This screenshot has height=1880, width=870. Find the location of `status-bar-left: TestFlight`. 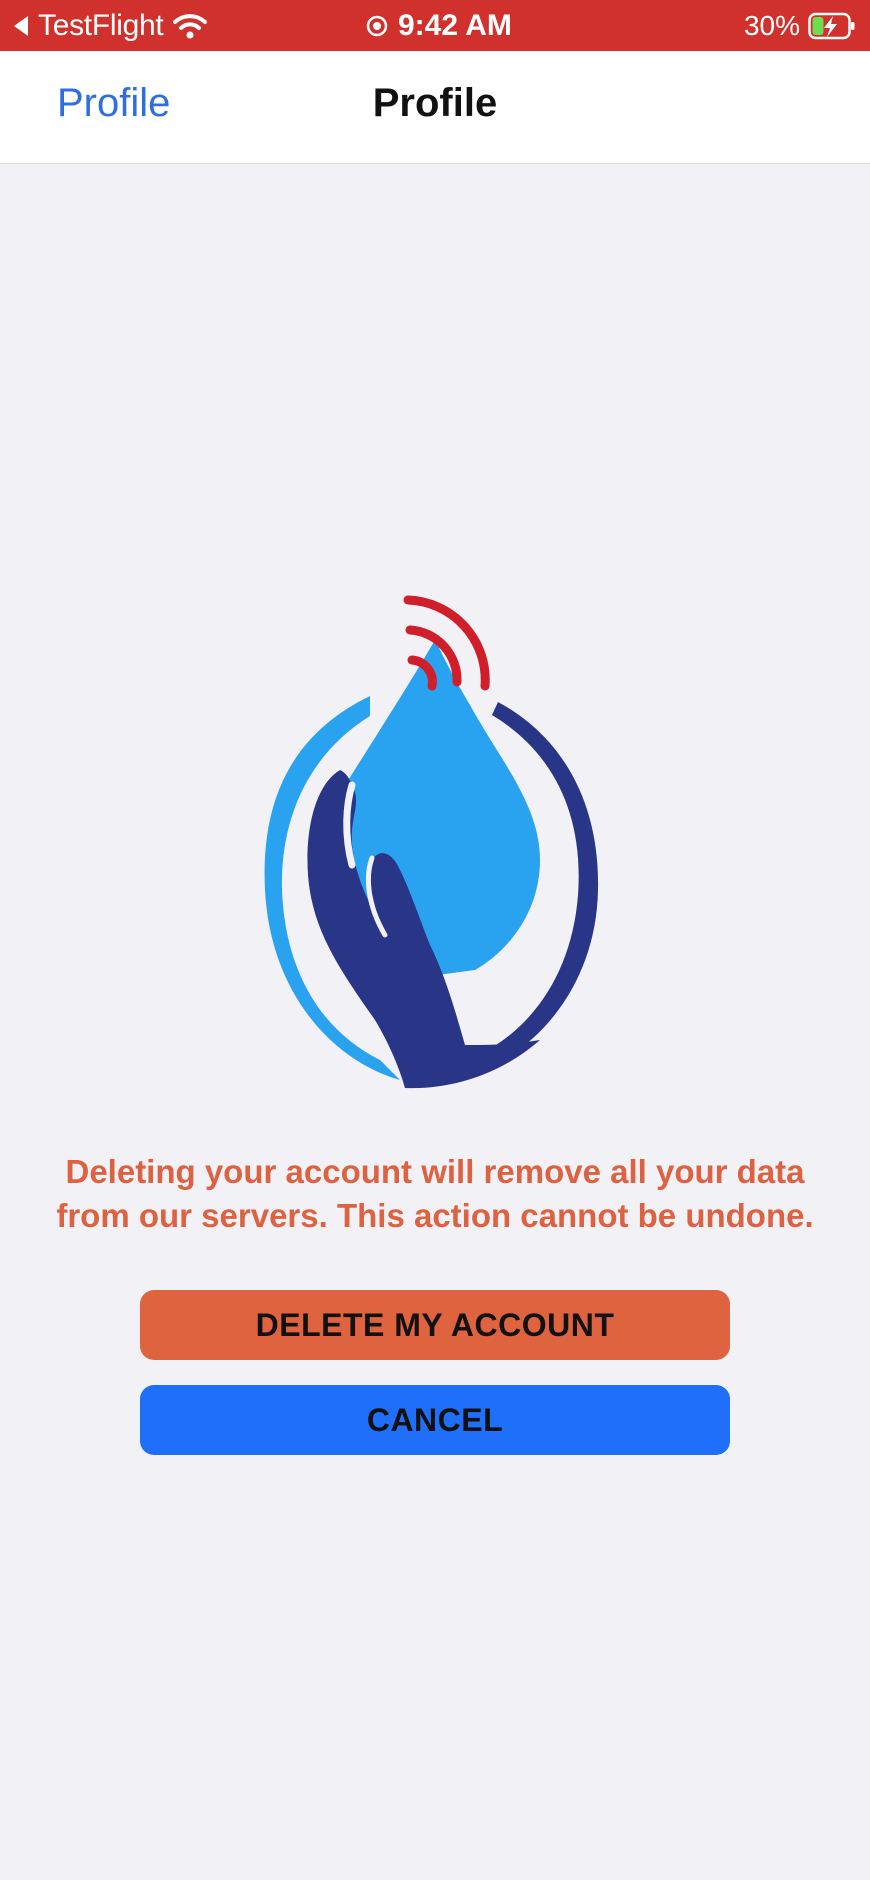

status-bar-left: TestFlight is located at coordinates (111, 26).